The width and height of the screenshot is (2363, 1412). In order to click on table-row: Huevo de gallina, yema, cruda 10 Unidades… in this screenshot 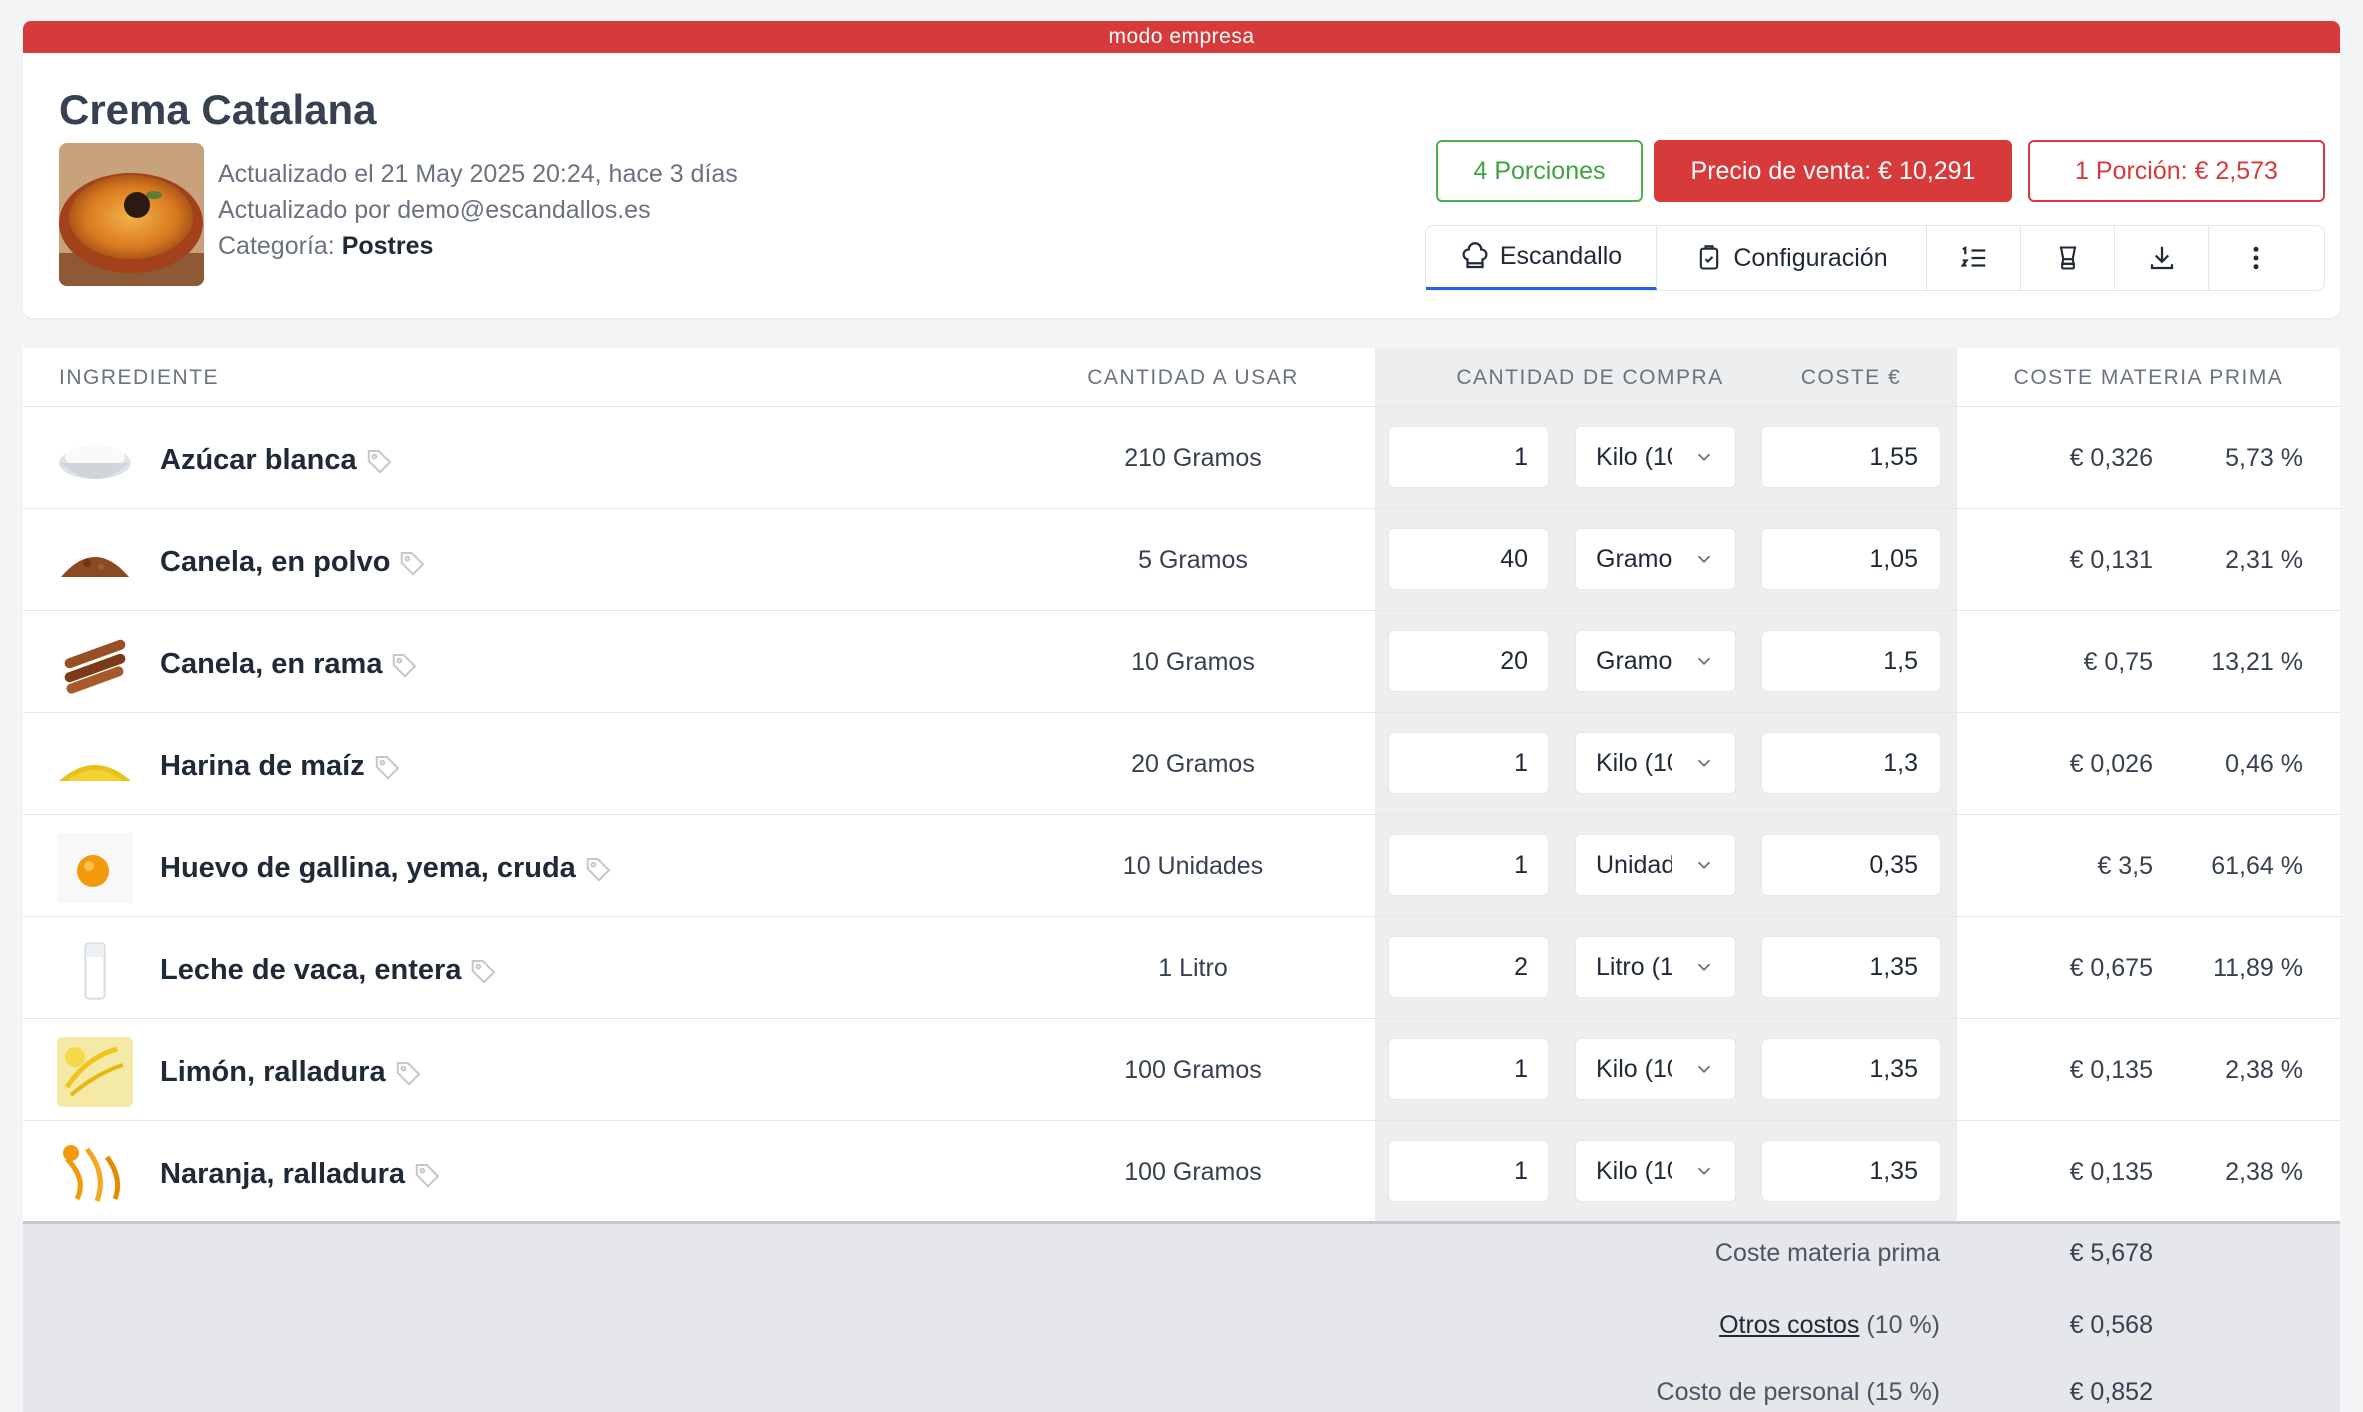, I will do `click(1181, 866)`.